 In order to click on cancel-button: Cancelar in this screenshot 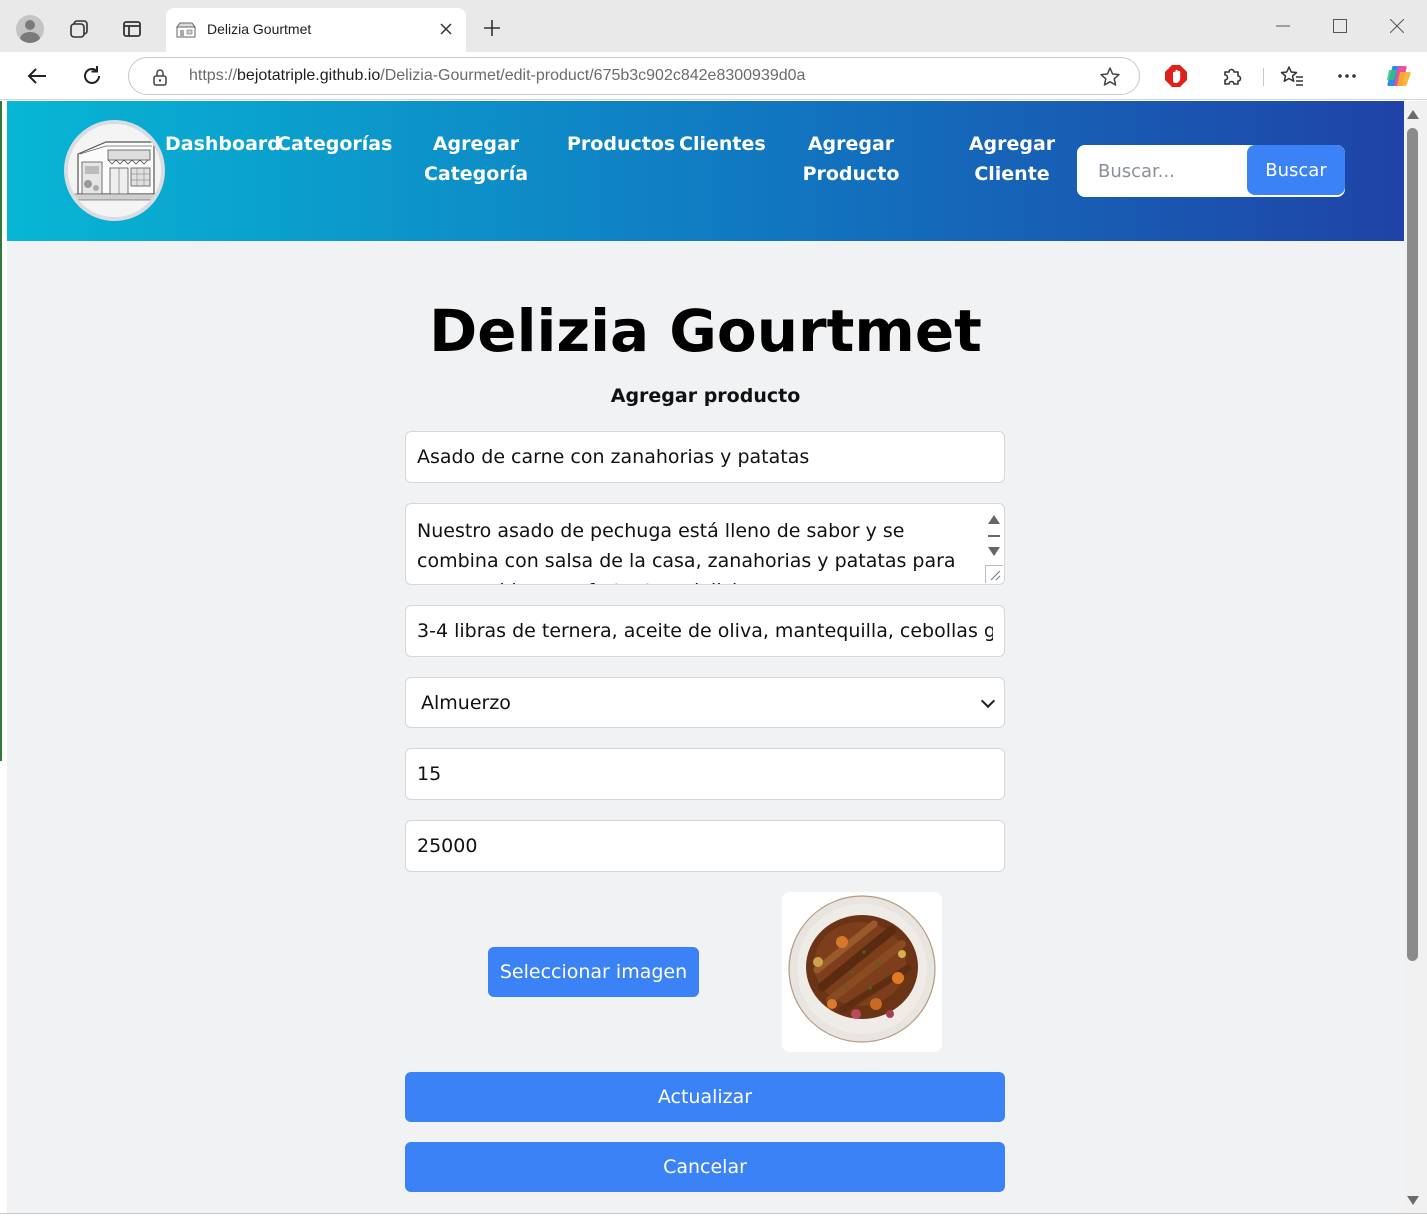, I will do `click(705, 1167)`.